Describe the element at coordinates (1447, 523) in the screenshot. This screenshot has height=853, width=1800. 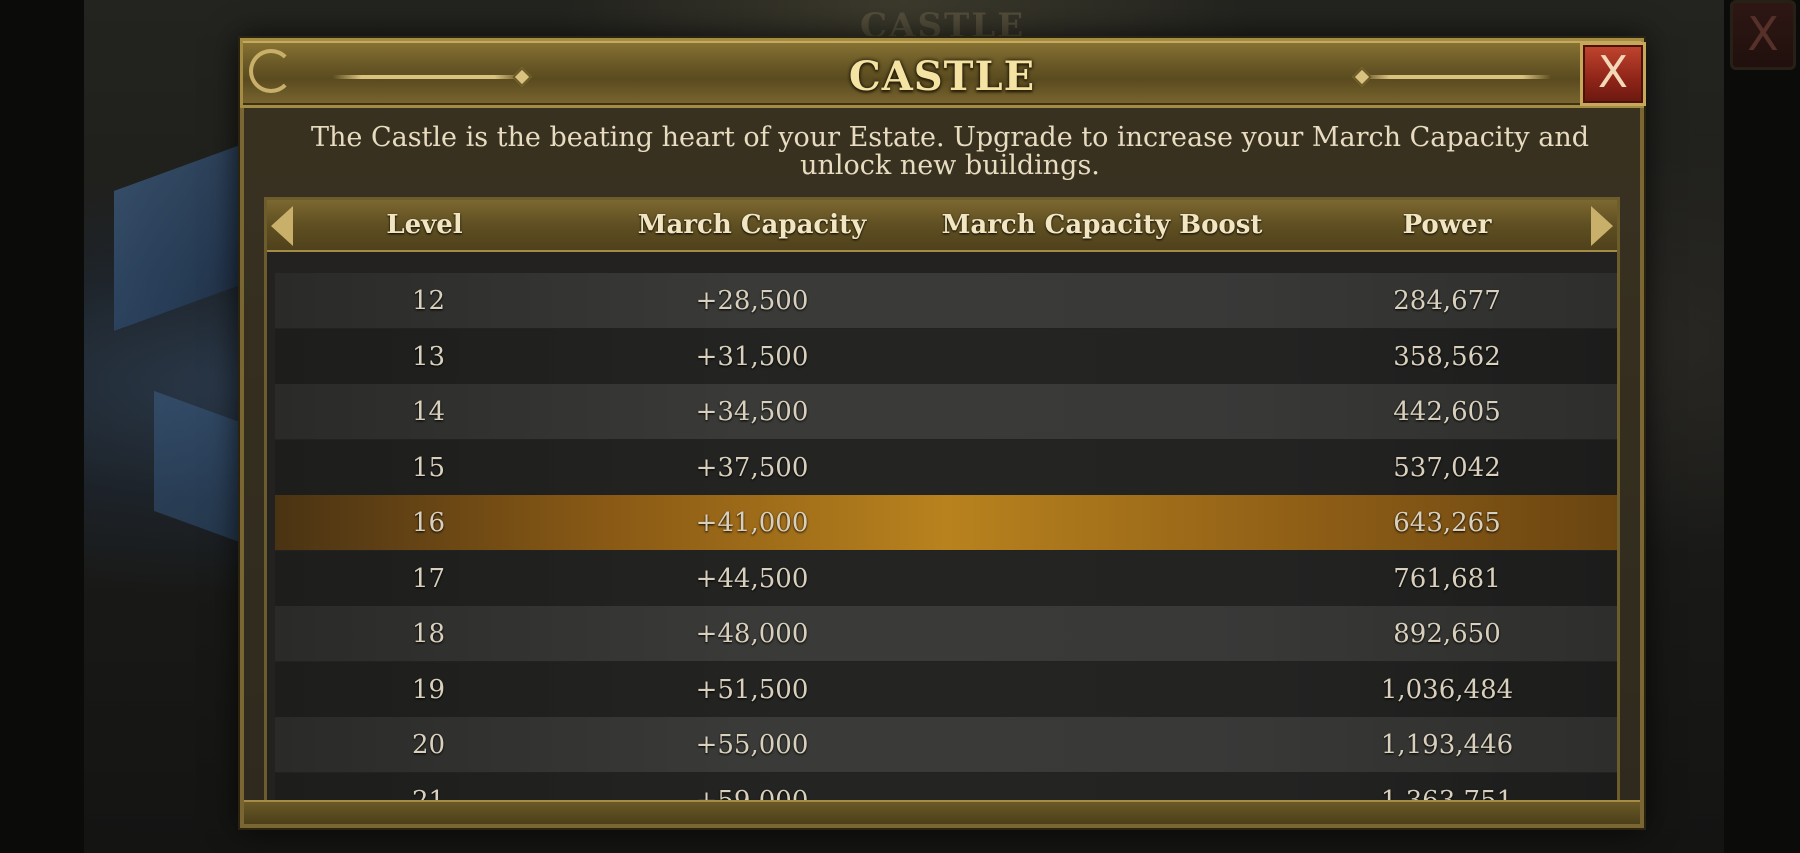
I see `cell-power: 643,265` at that location.